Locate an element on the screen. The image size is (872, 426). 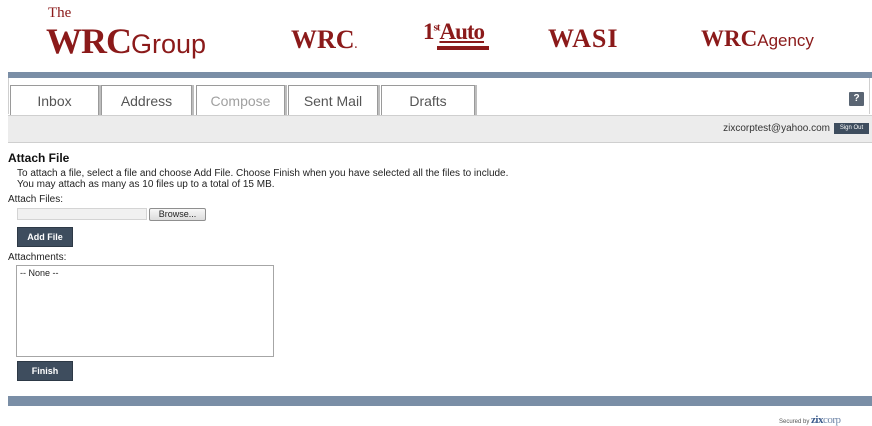
agency-logo-wrc: WRC is located at coordinates (729, 38).